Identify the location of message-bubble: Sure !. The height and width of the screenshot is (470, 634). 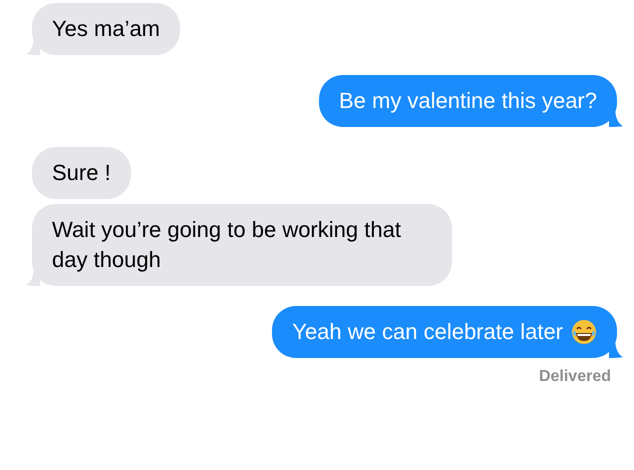
(81, 173).